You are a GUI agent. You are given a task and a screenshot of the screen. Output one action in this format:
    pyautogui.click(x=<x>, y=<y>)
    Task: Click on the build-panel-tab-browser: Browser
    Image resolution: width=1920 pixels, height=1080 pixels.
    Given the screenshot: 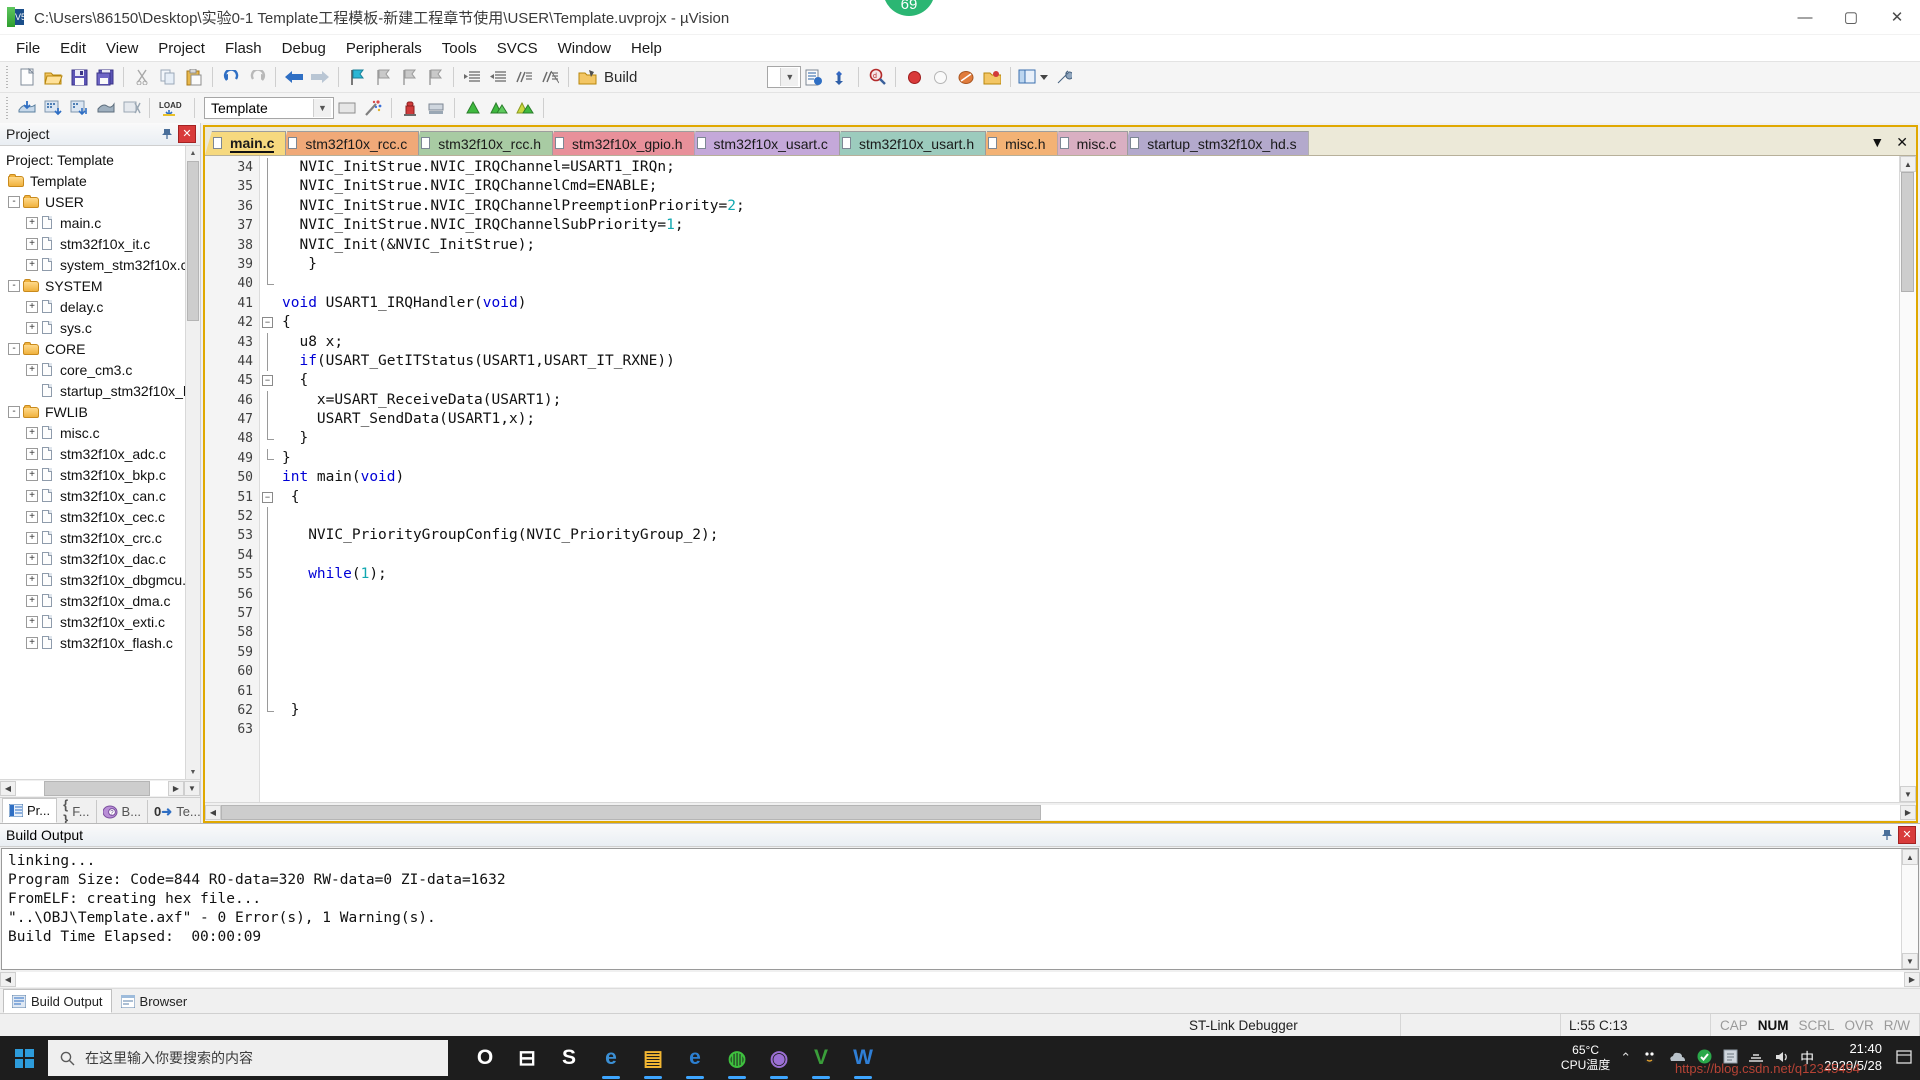 What is the action you would take?
    pyautogui.click(x=154, y=1001)
    